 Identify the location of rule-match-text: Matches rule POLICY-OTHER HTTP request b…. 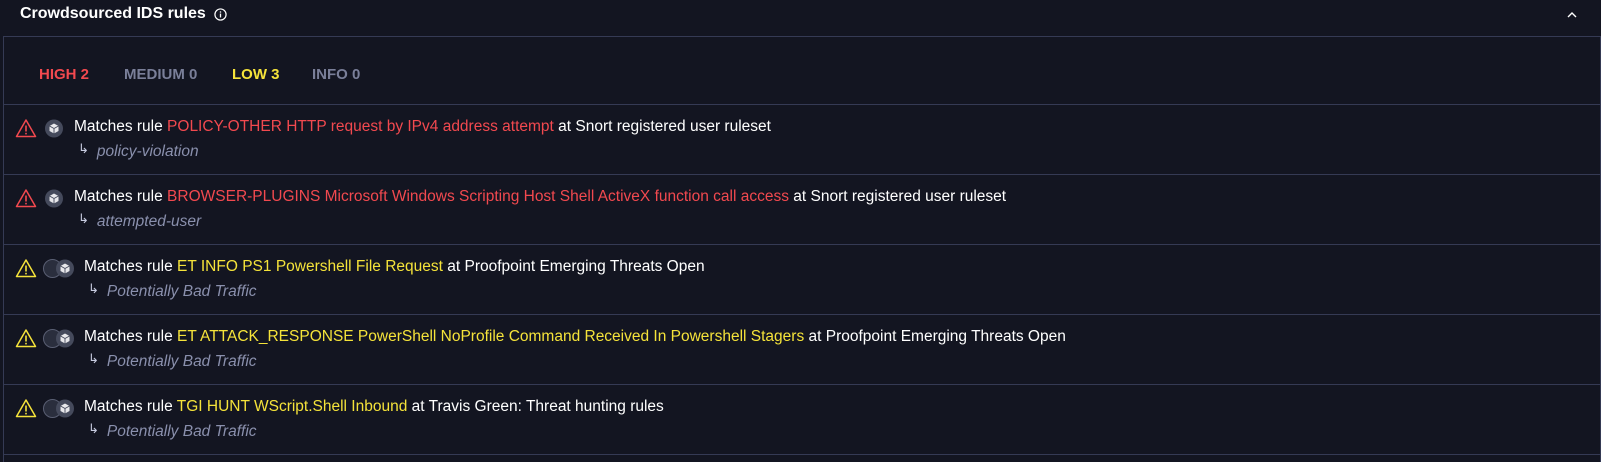
(422, 127).